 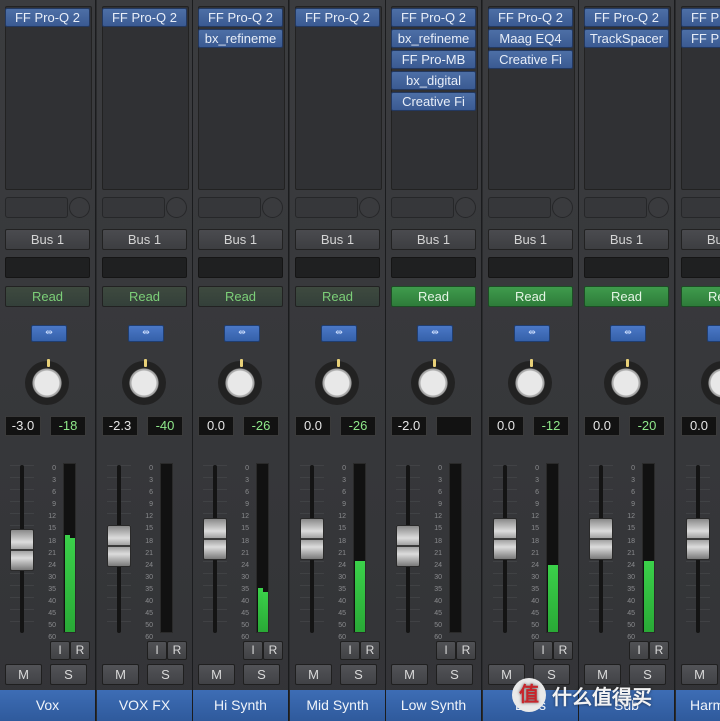 What do you see at coordinates (144, 705) in the screenshot?
I see `channel-name: VOX FX` at bounding box center [144, 705].